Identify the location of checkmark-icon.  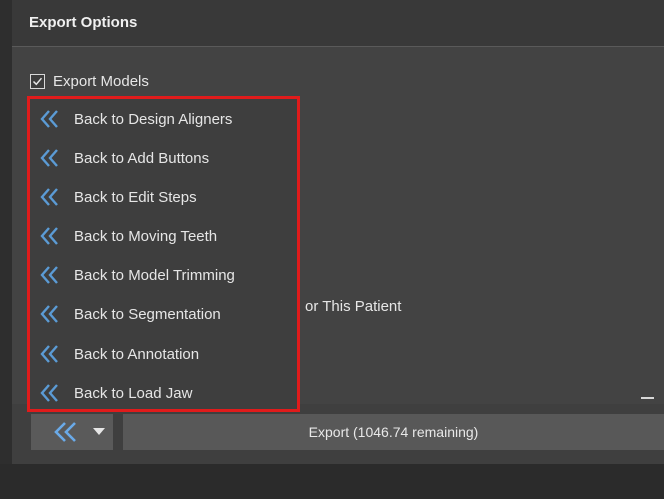
(37, 81).